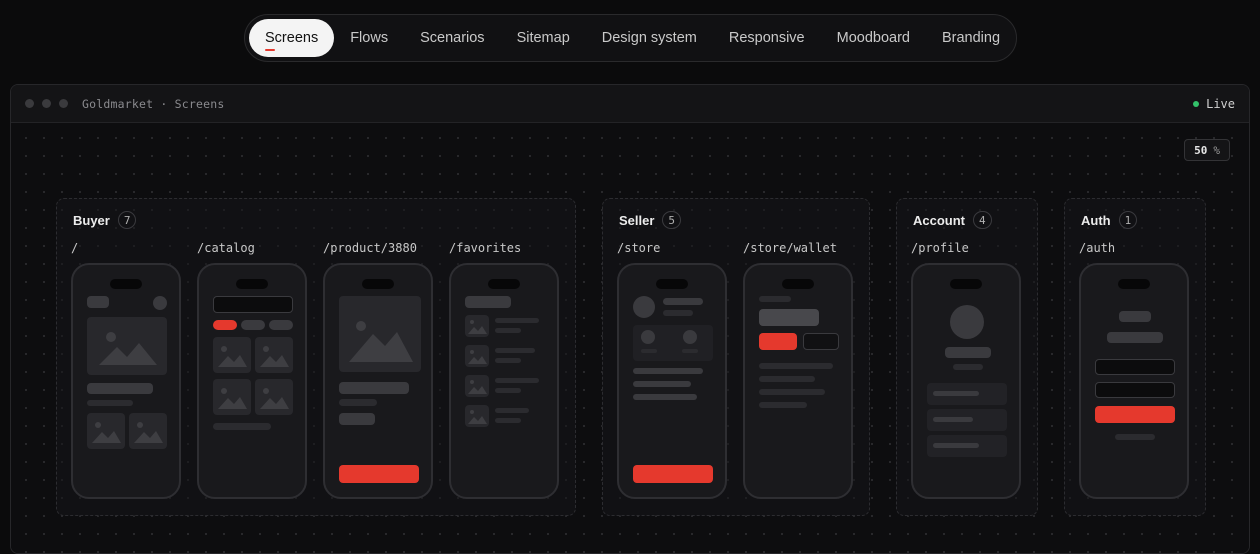 The image size is (1260, 554). I want to click on route-label: /profile, so click(940, 248).